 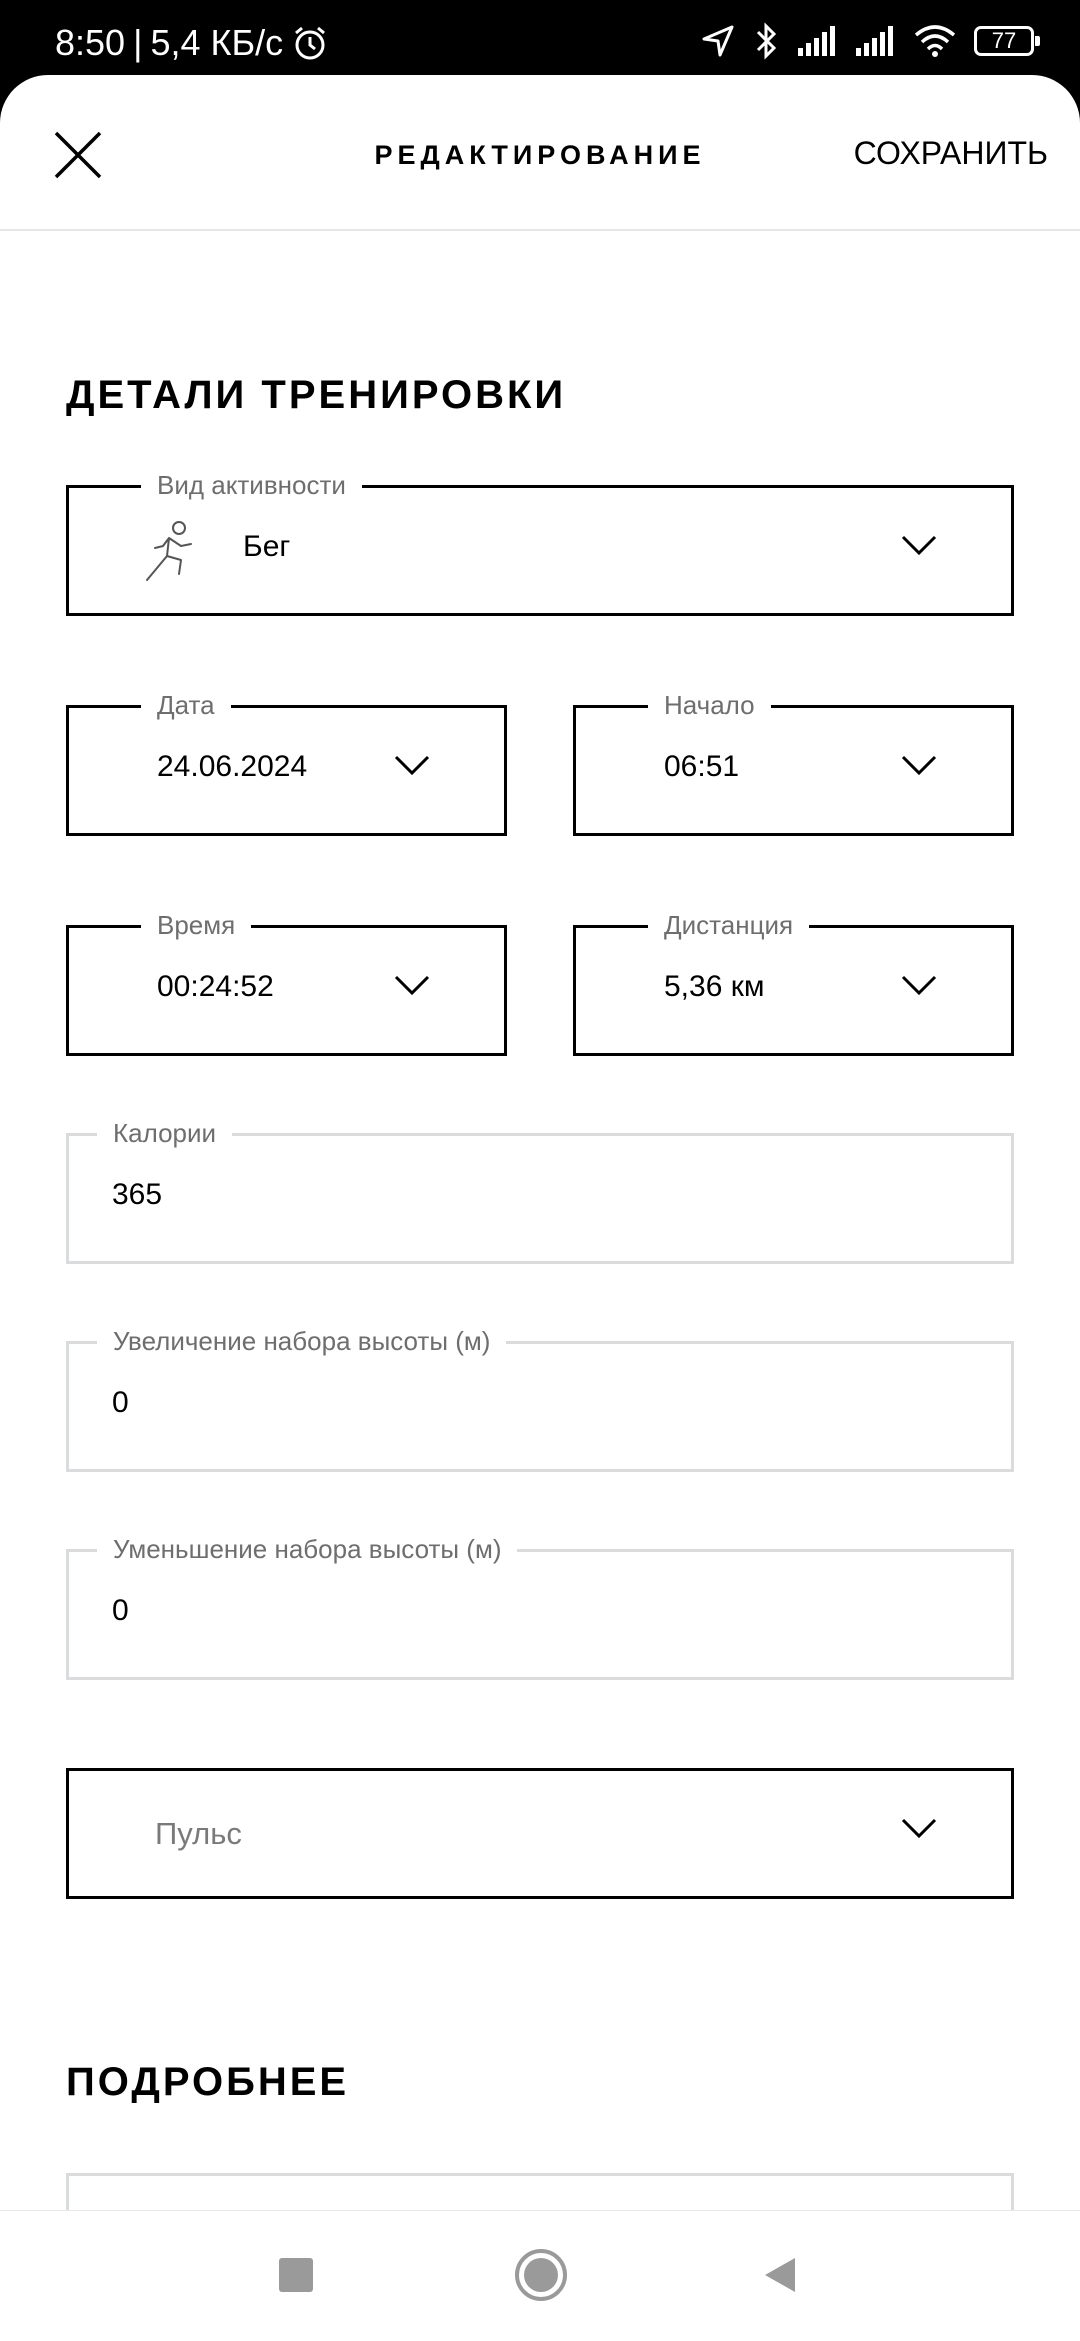 I want to click on home-icon, so click(x=541, y=2275).